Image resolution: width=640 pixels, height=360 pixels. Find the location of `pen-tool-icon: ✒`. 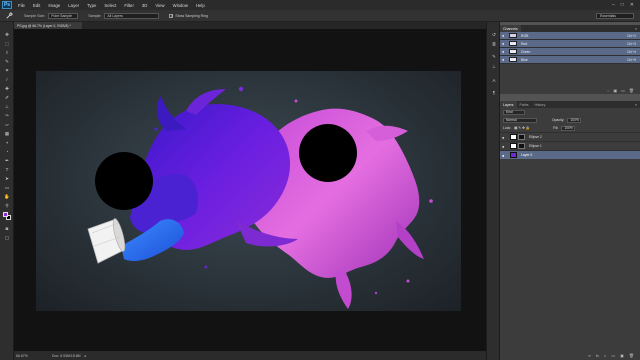

pen-tool-icon: ✒ is located at coordinates (7, 160).